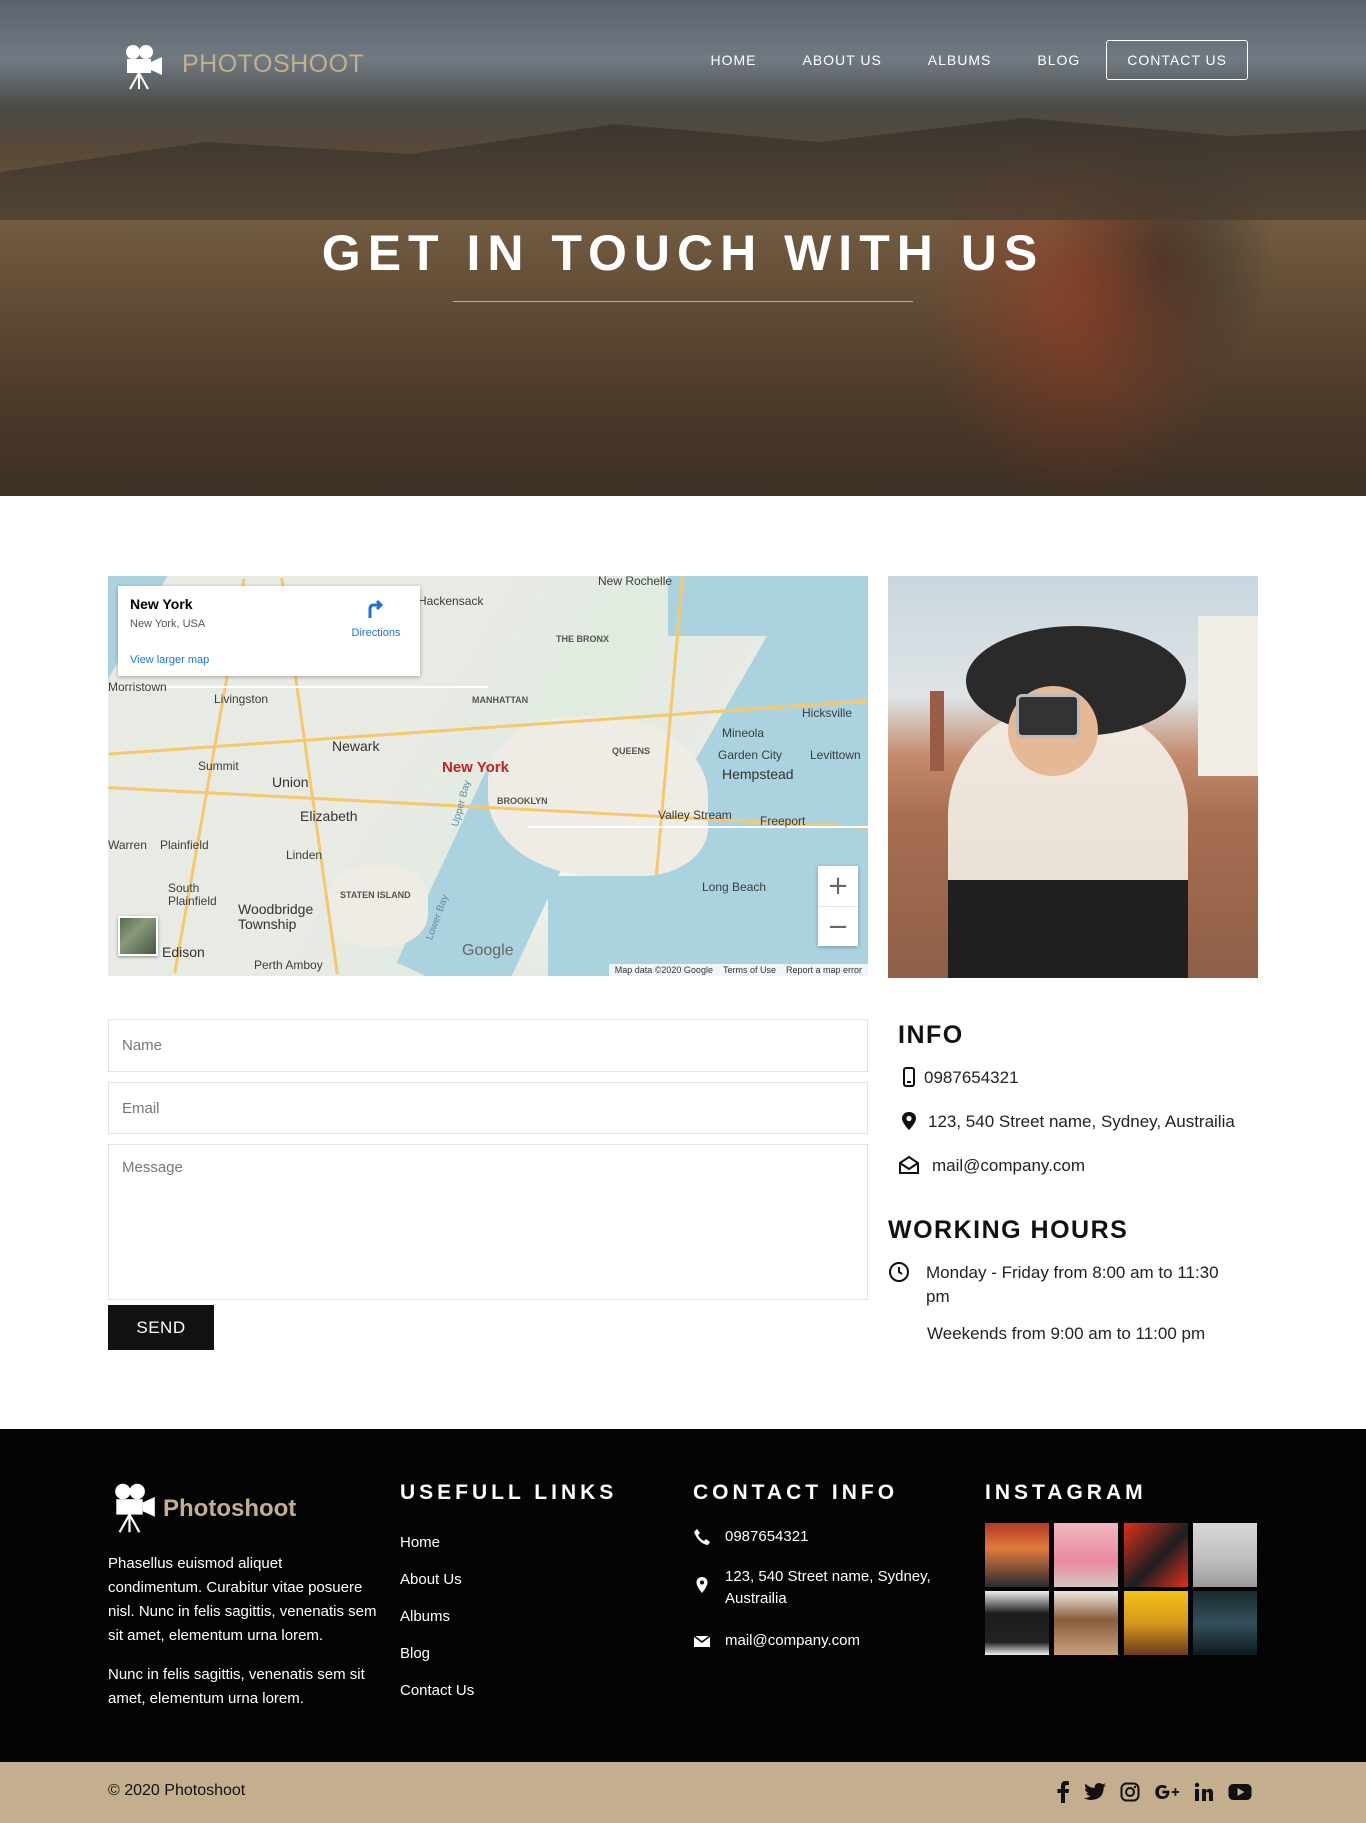 The image size is (1366, 1823). Describe the element at coordinates (1204, 1792) in the screenshot. I see `linkedin-icon` at that location.